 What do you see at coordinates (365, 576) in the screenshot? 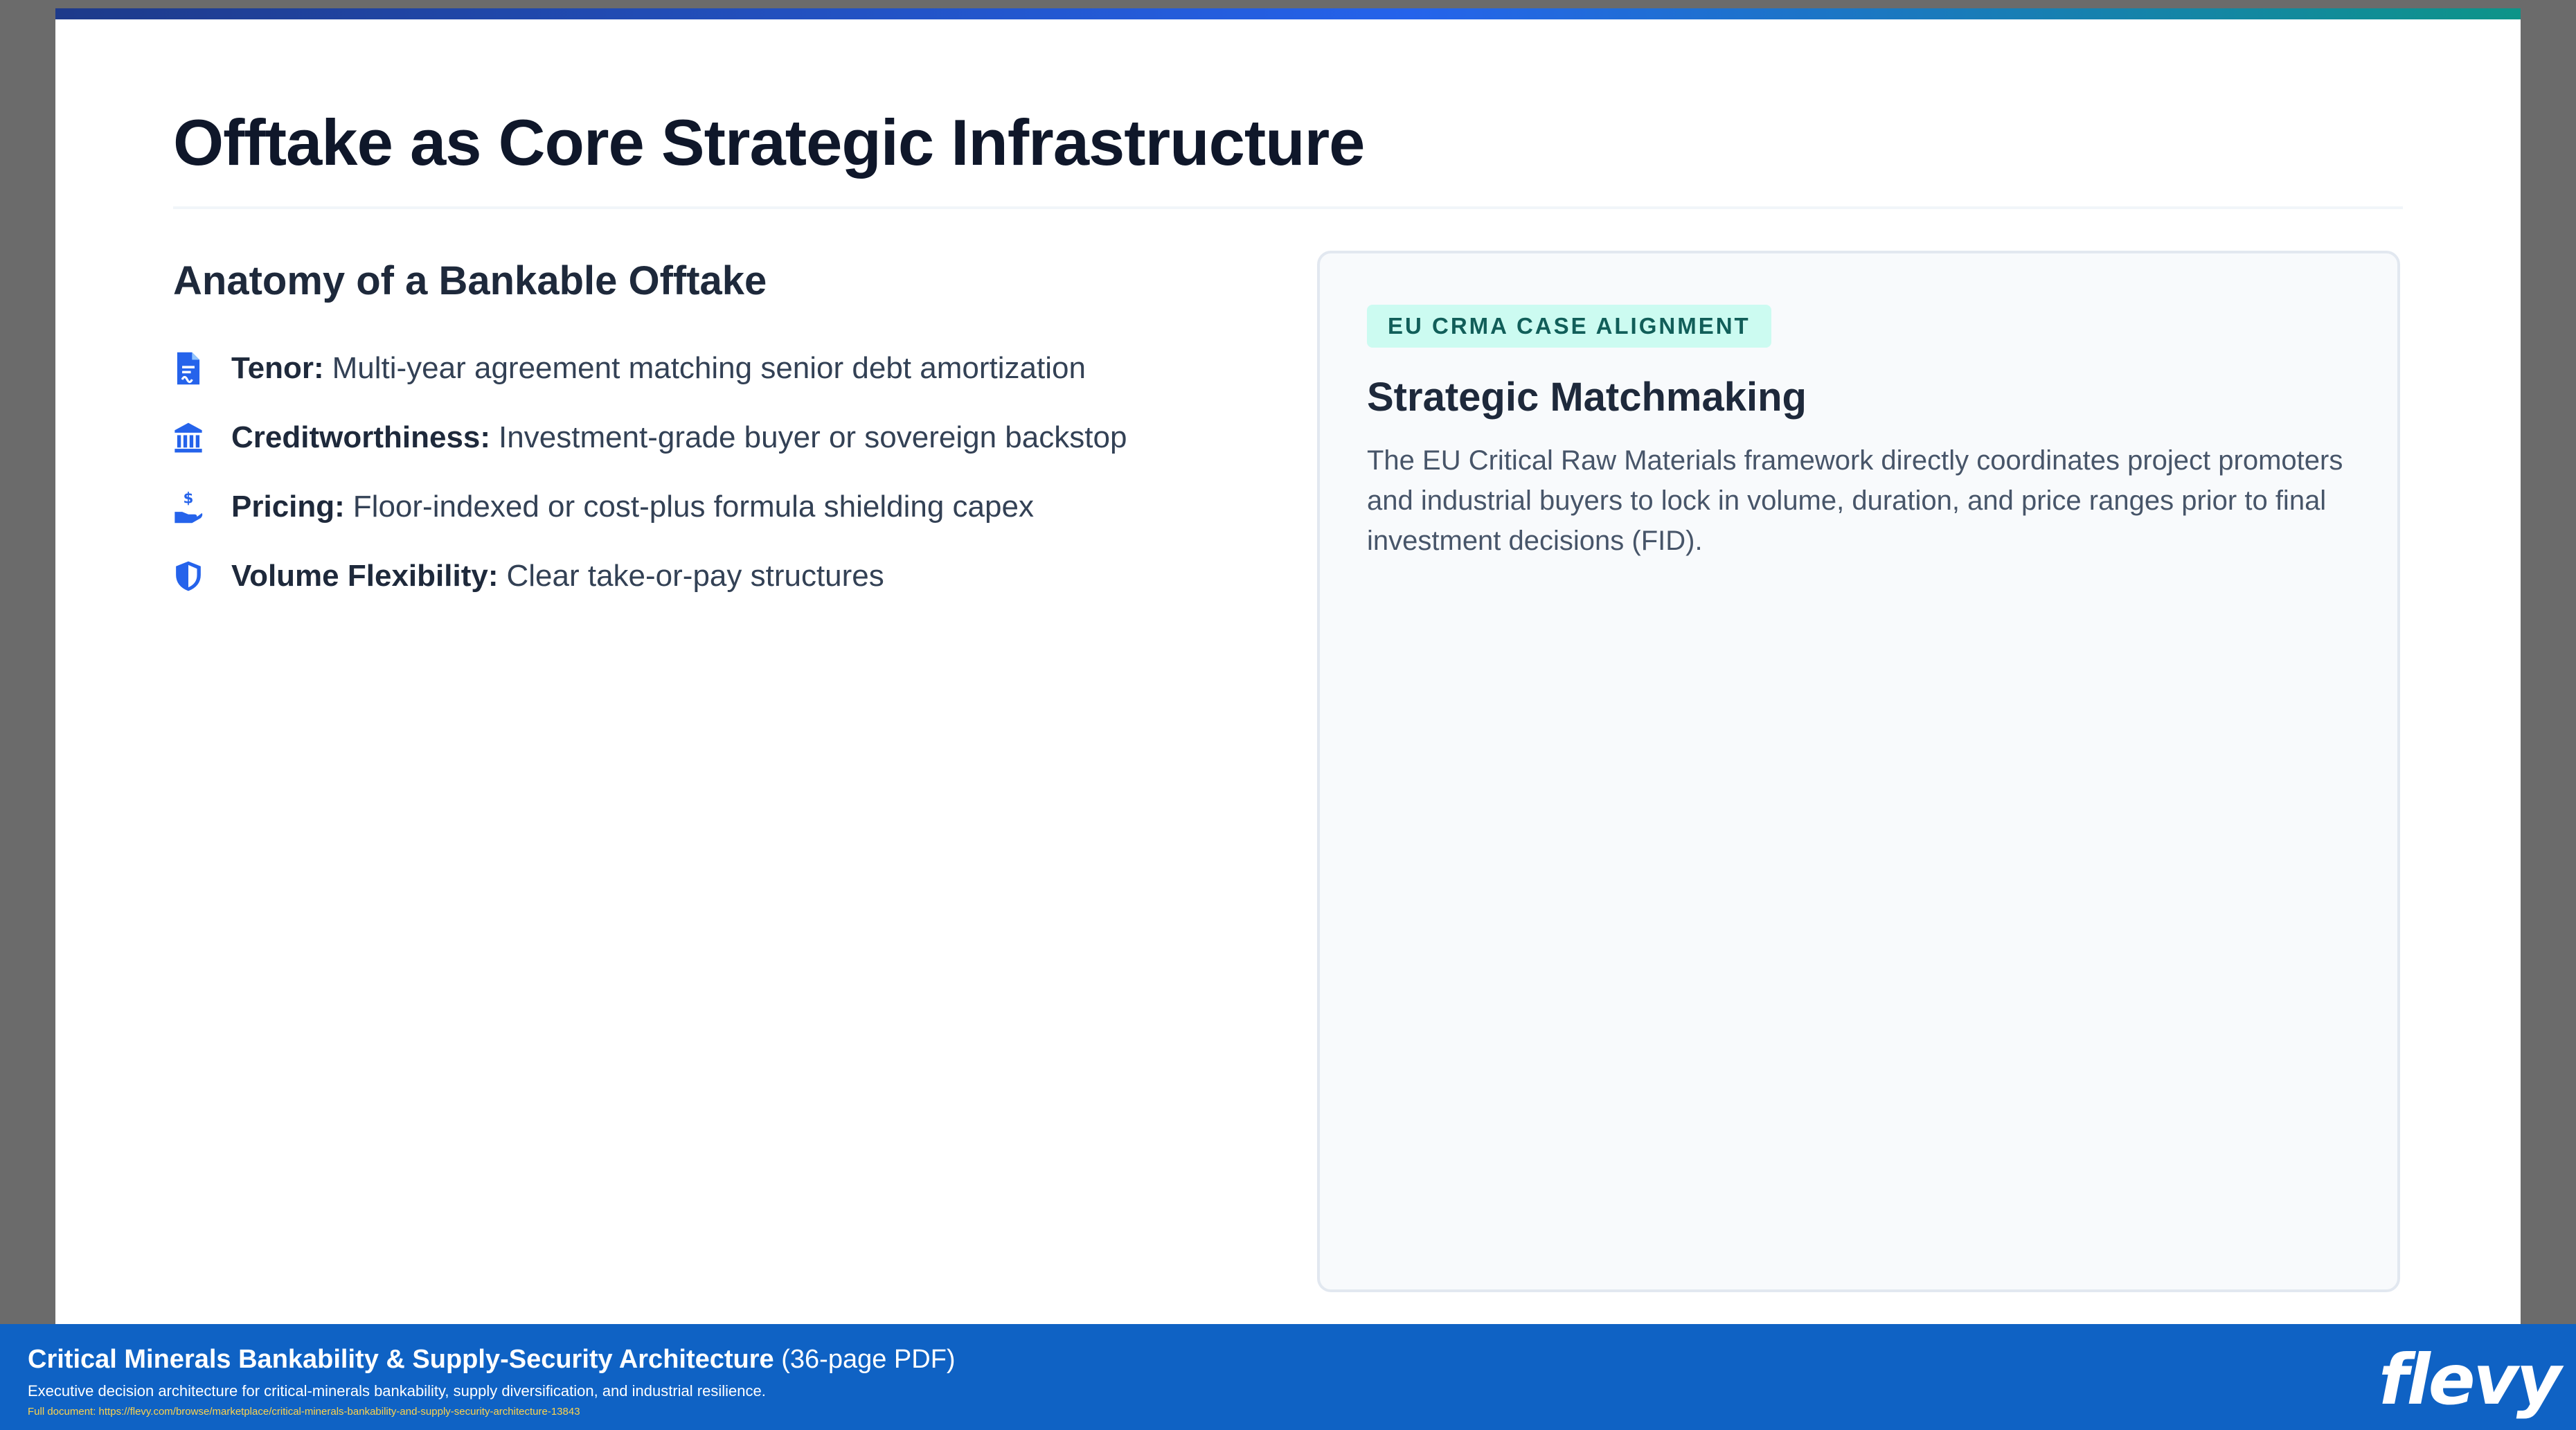
I see `item-label: Volume Flexibility:` at bounding box center [365, 576].